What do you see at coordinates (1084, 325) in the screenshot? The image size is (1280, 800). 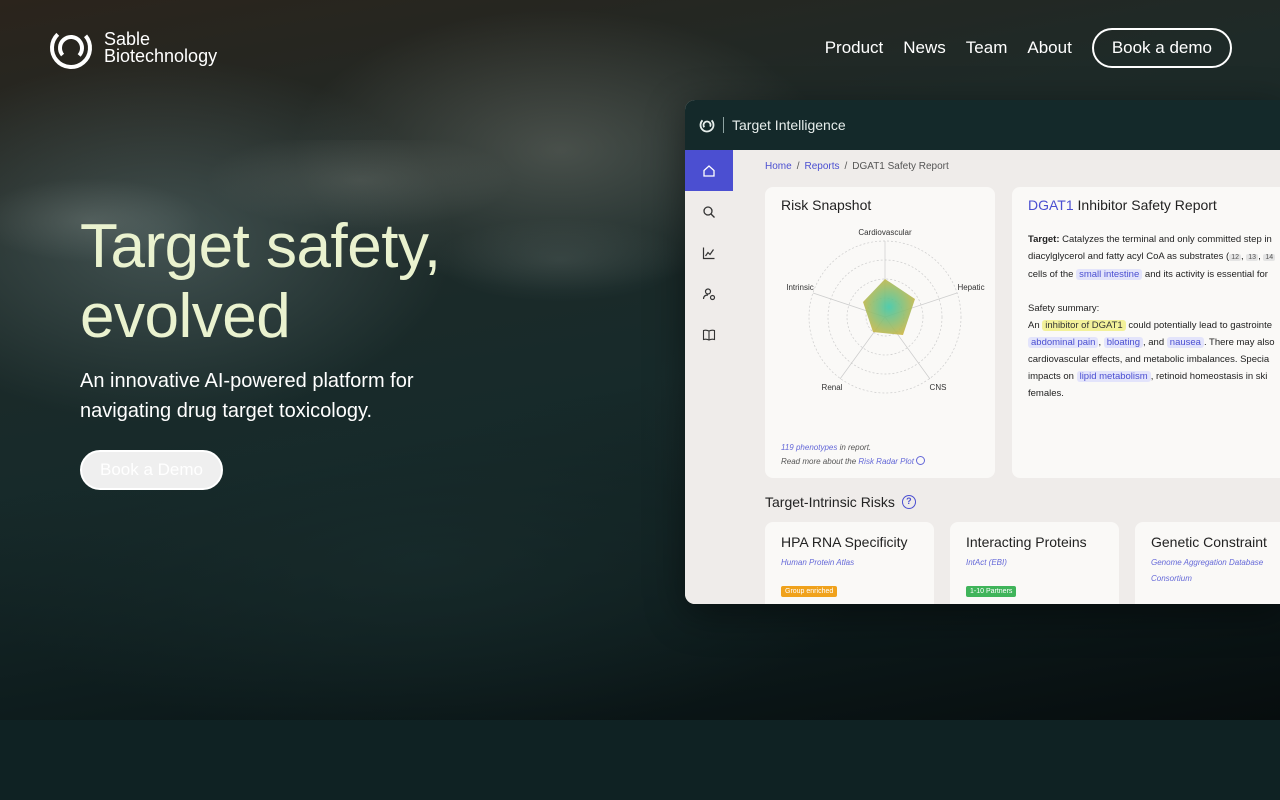 I see `tag-inhibitor: inhibitor of DGAT1` at bounding box center [1084, 325].